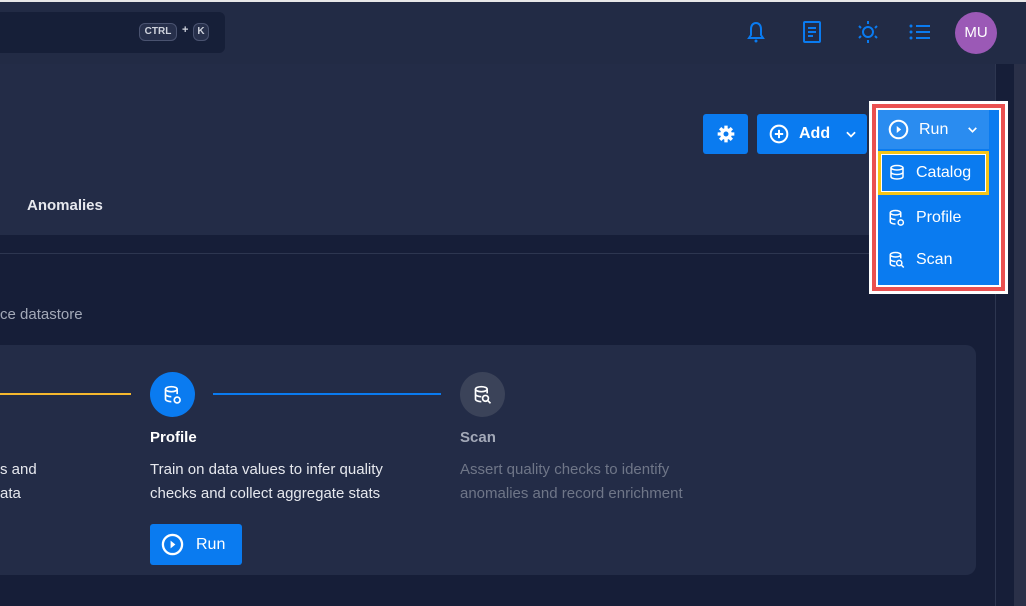  I want to click on step-connector-active, so click(327, 394).